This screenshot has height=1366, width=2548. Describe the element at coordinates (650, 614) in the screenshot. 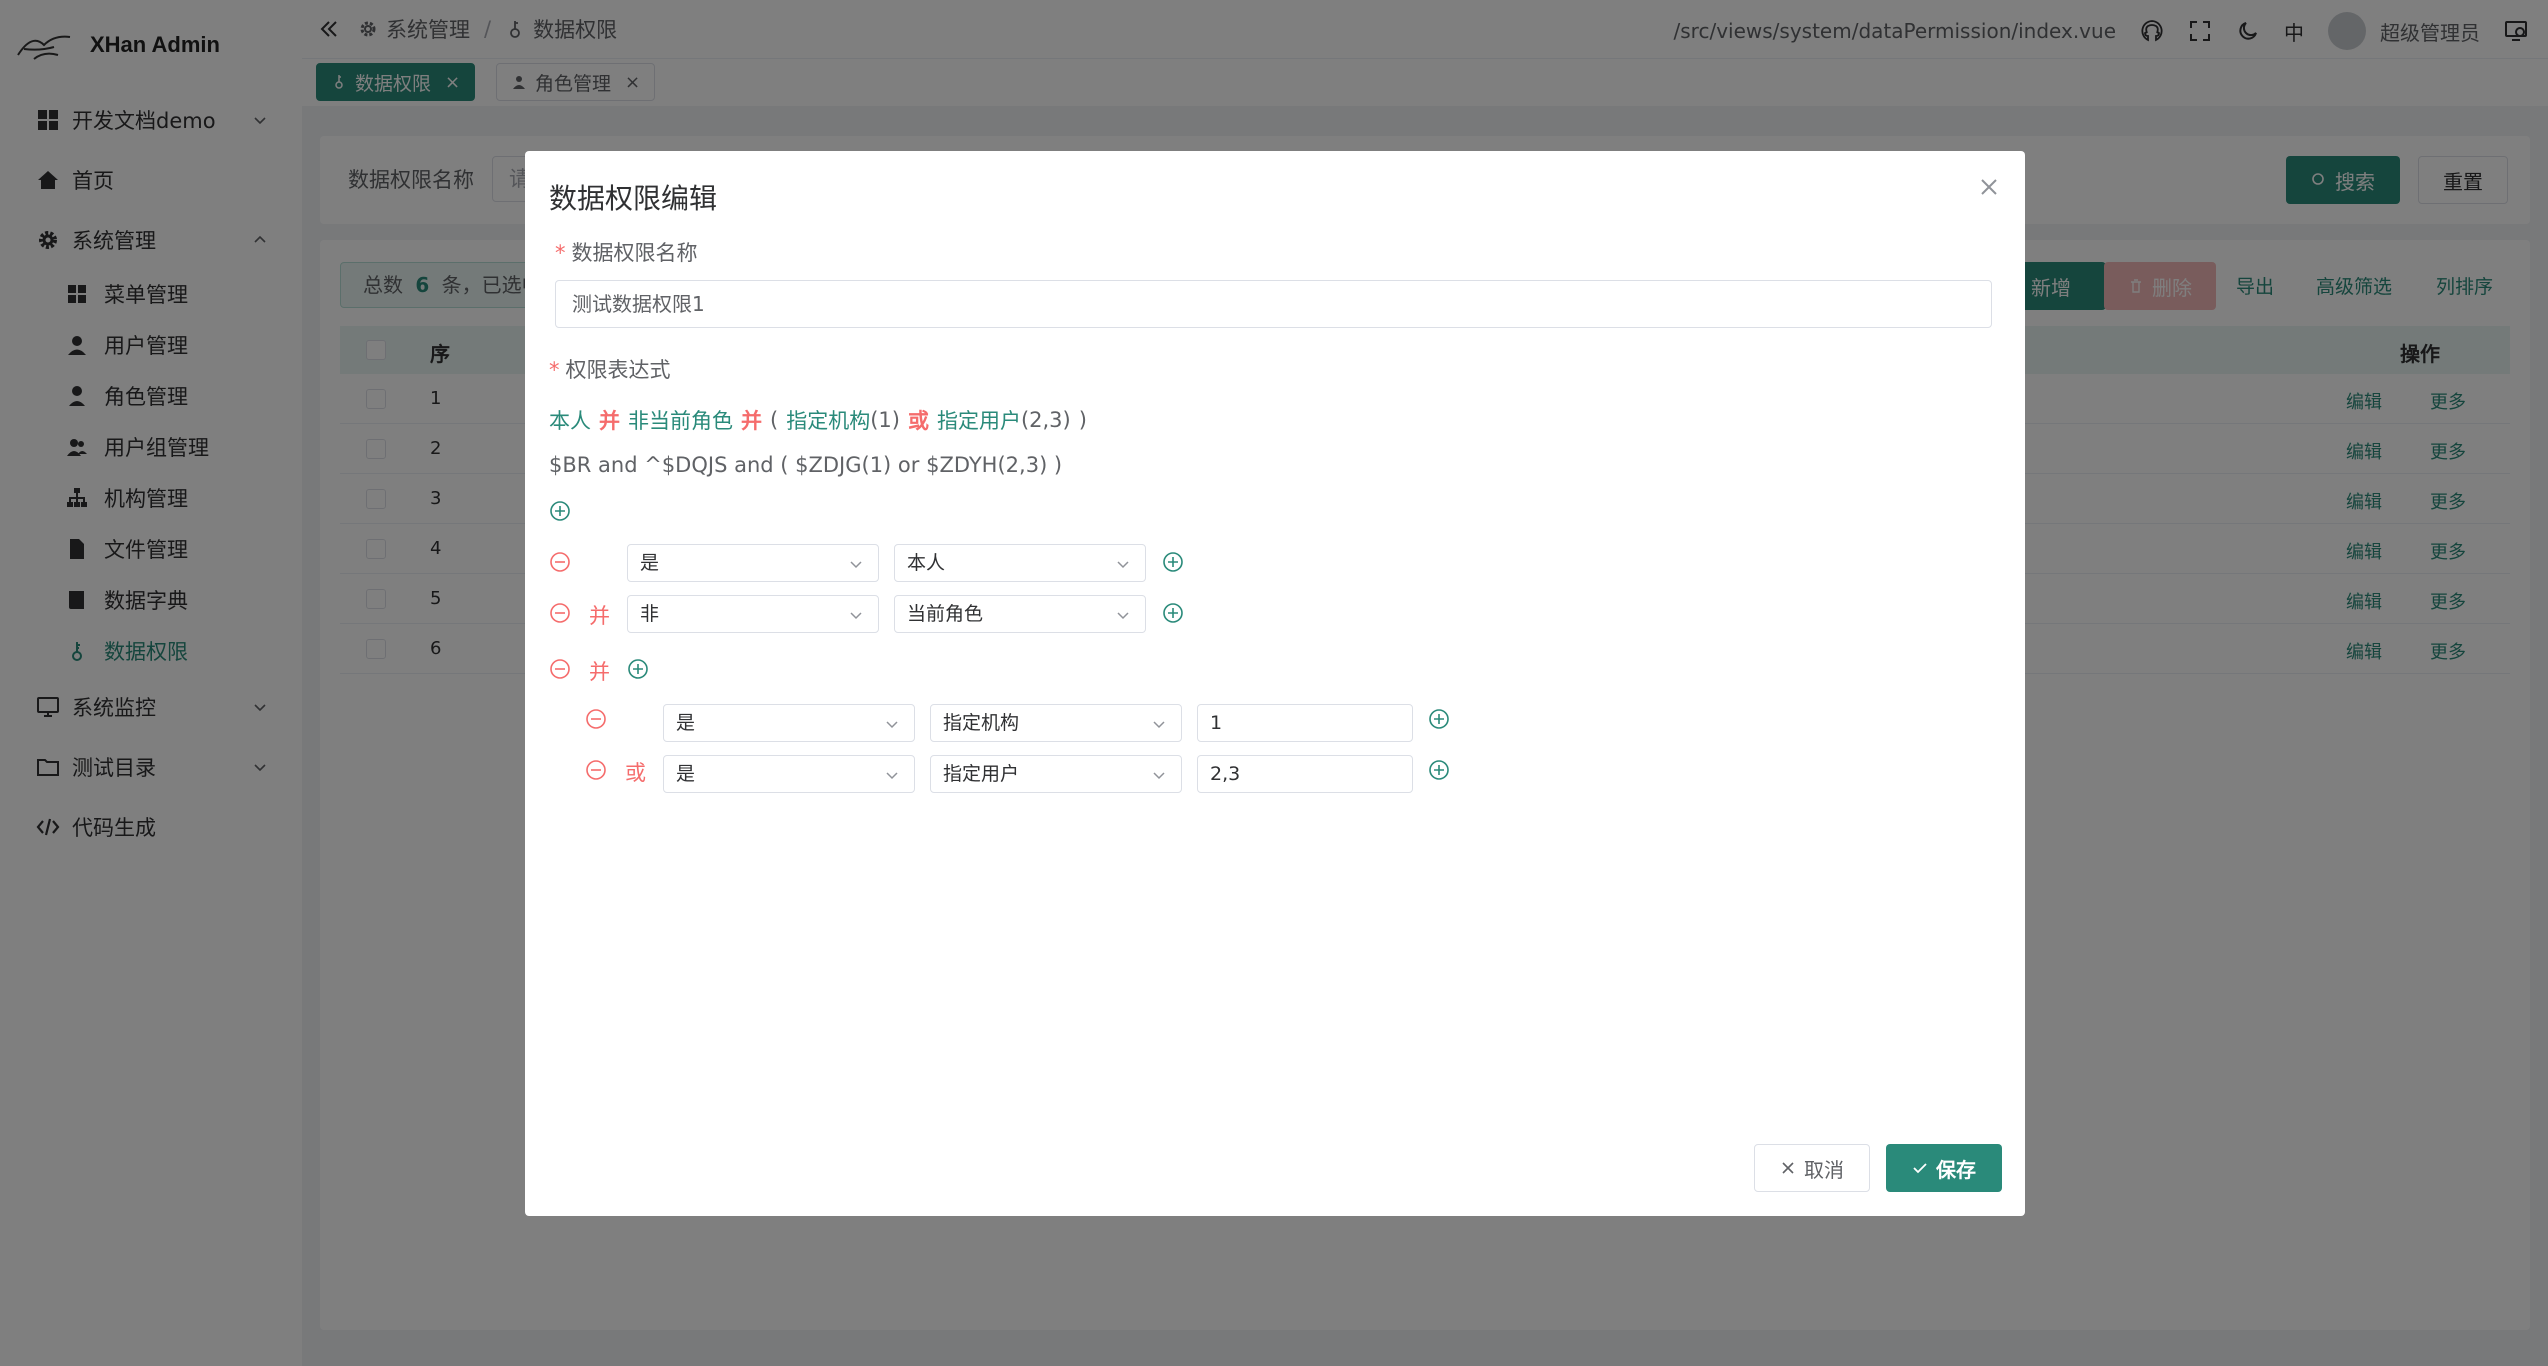

I see `select-value: 非` at that location.